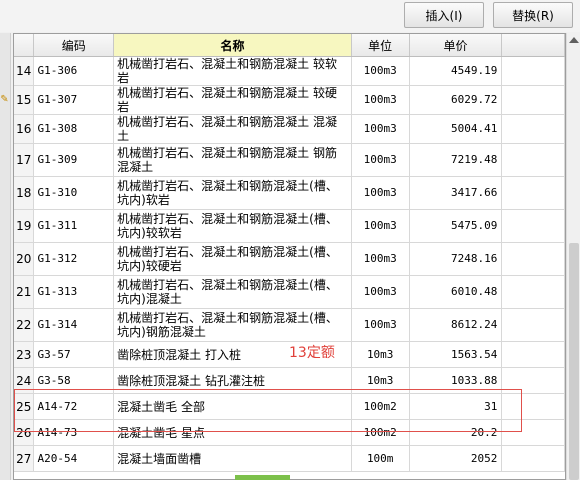 The height and width of the screenshot is (480, 580). Describe the element at coordinates (456, 129) in the screenshot. I see `price-cell: 5004.41` at that location.